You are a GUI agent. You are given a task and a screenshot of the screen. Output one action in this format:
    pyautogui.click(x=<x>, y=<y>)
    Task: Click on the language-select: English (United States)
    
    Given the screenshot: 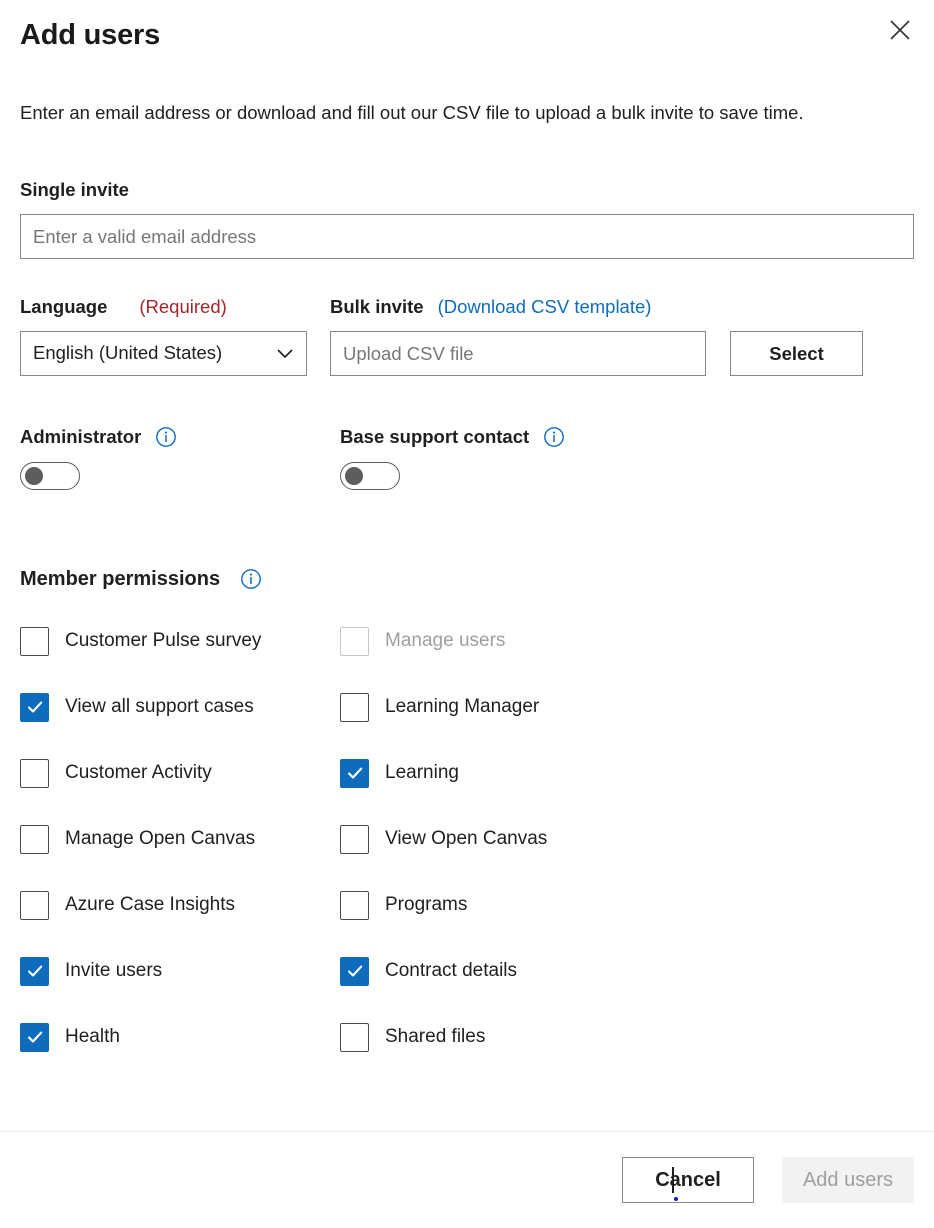 What is the action you would take?
    pyautogui.click(x=163, y=353)
    